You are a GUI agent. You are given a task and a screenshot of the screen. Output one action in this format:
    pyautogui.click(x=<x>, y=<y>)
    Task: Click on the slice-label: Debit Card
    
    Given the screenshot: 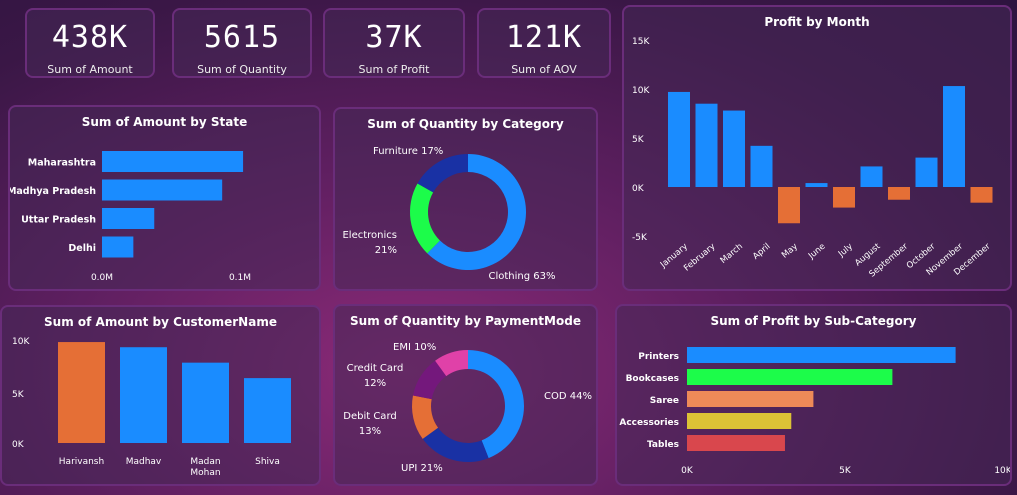 What is the action you would take?
    pyautogui.click(x=369, y=416)
    